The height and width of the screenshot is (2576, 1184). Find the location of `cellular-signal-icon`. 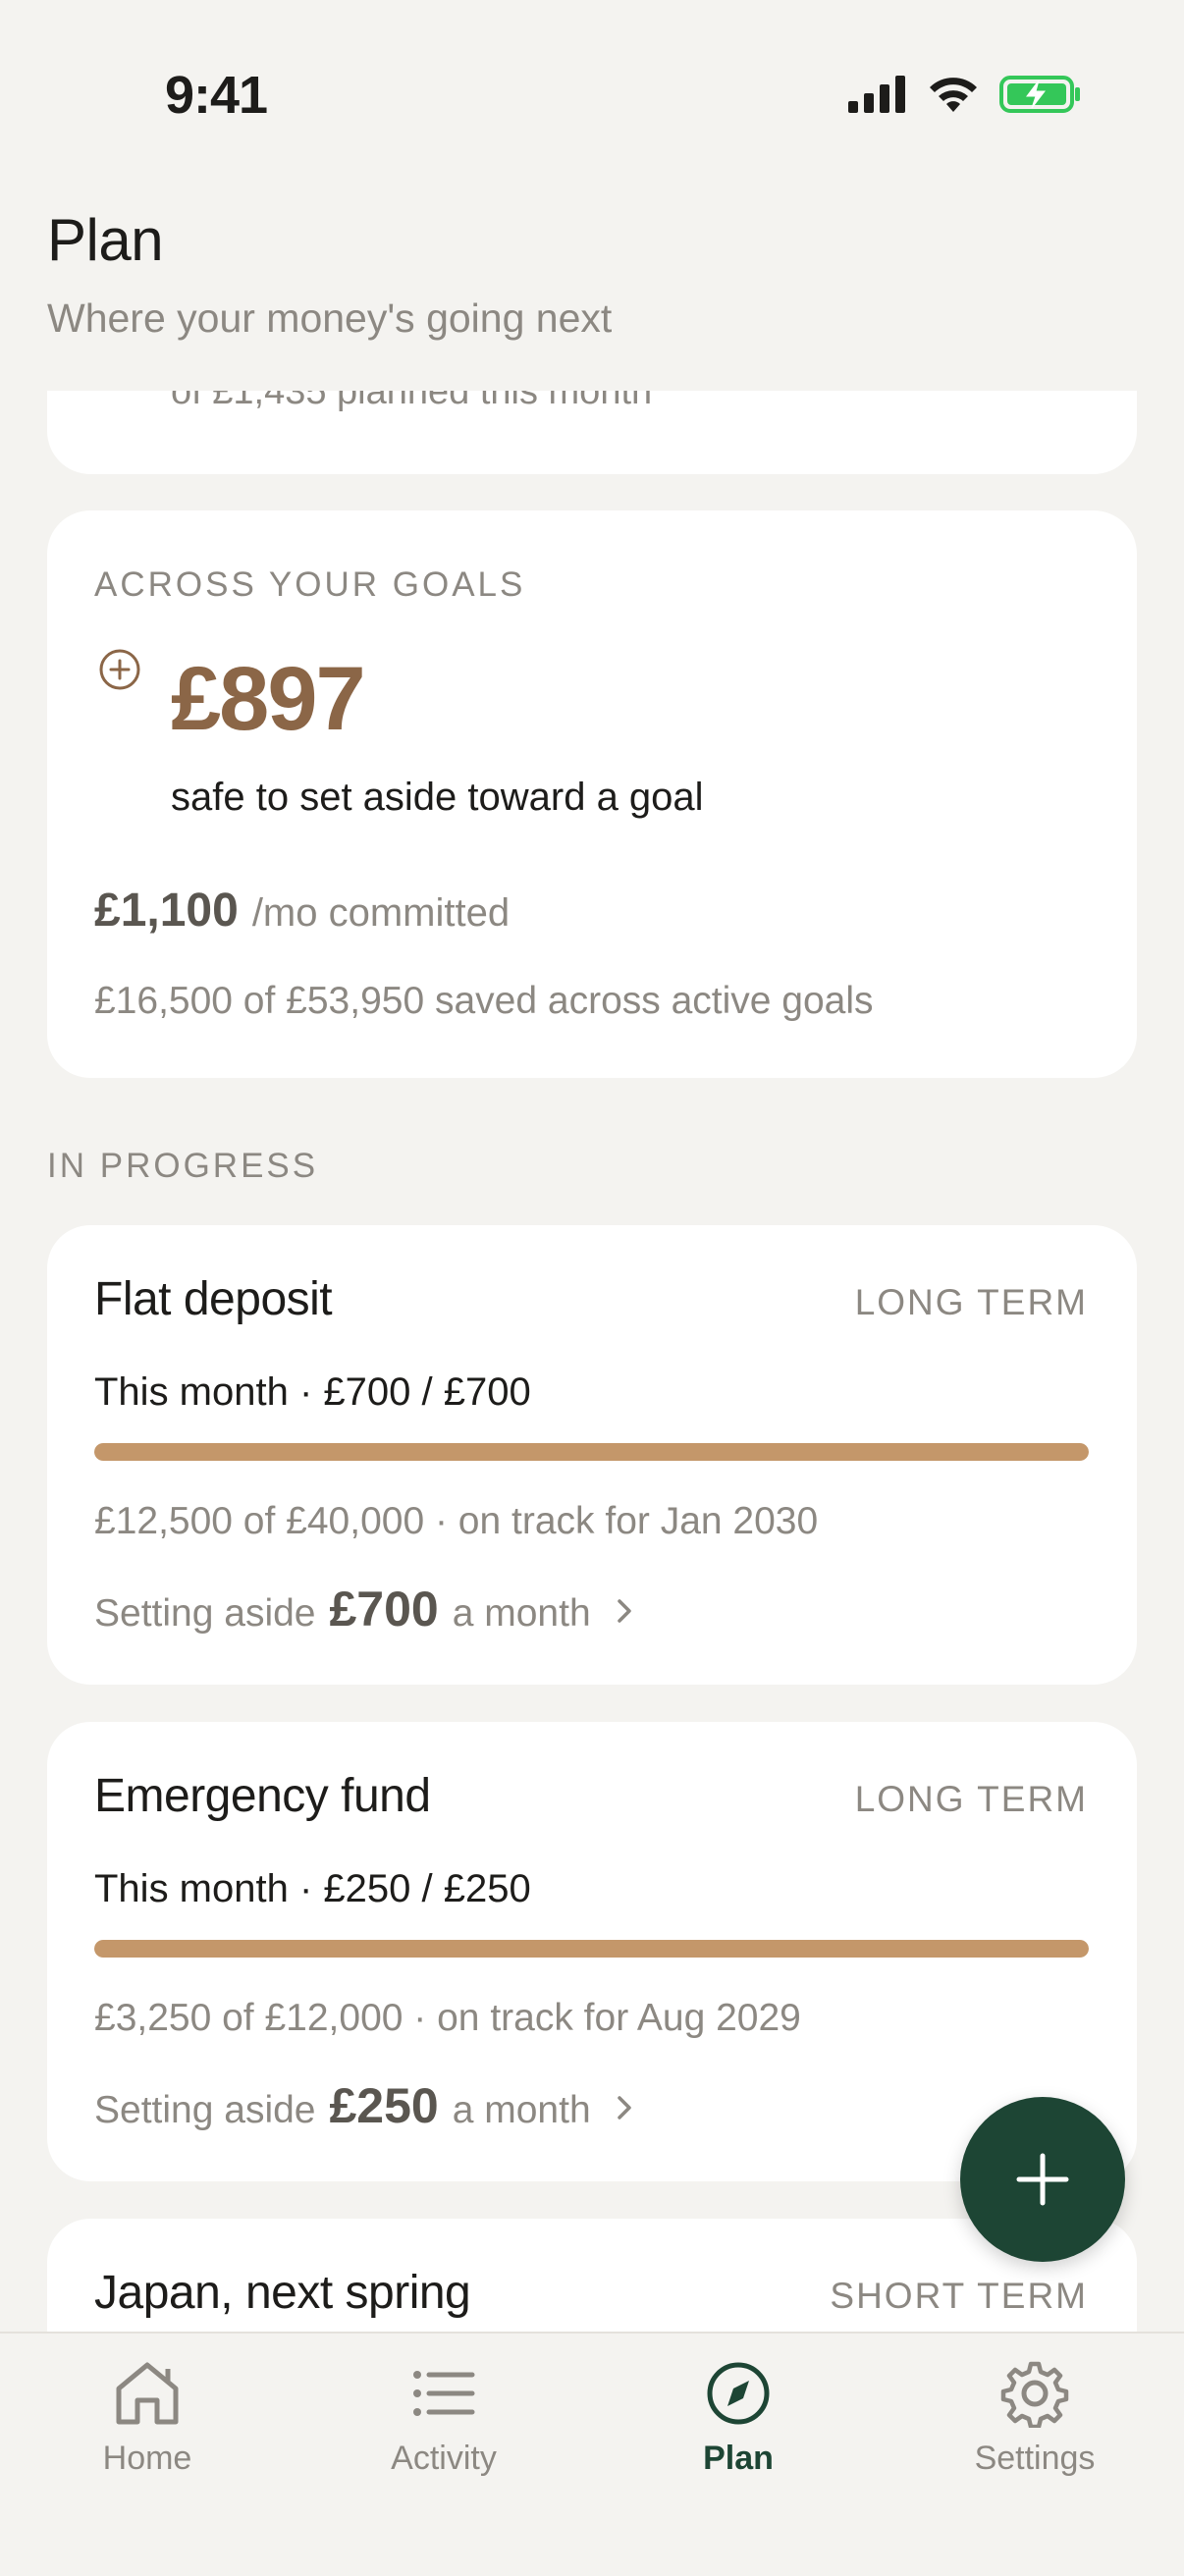

cellular-signal-icon is located at coordinates (876, 94).